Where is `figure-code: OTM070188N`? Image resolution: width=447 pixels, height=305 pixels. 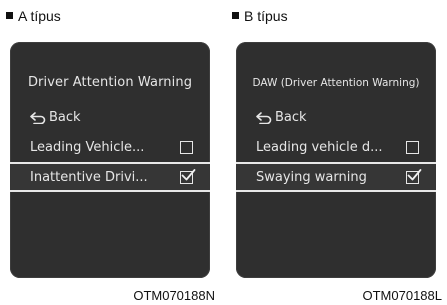 figure-code: OTM070188N is located at coordinates (174, 295).